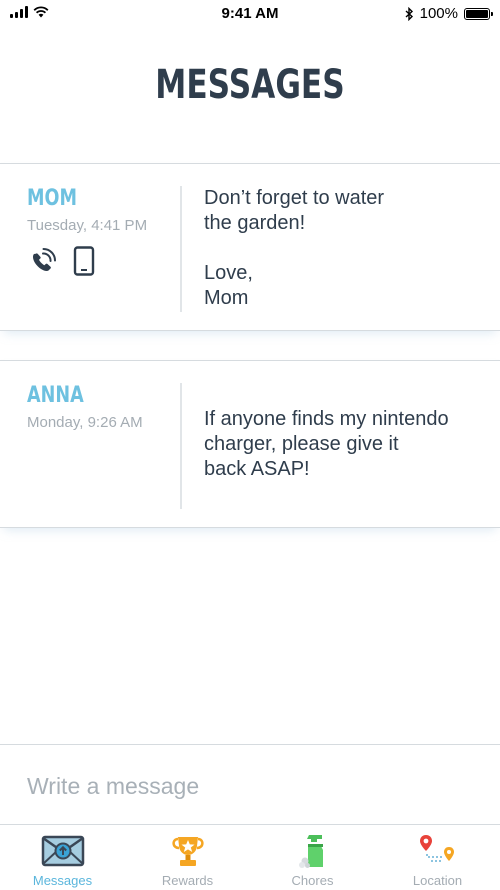 The image size is (500, 890). I want to click on compose-bar, so click(250, 784).